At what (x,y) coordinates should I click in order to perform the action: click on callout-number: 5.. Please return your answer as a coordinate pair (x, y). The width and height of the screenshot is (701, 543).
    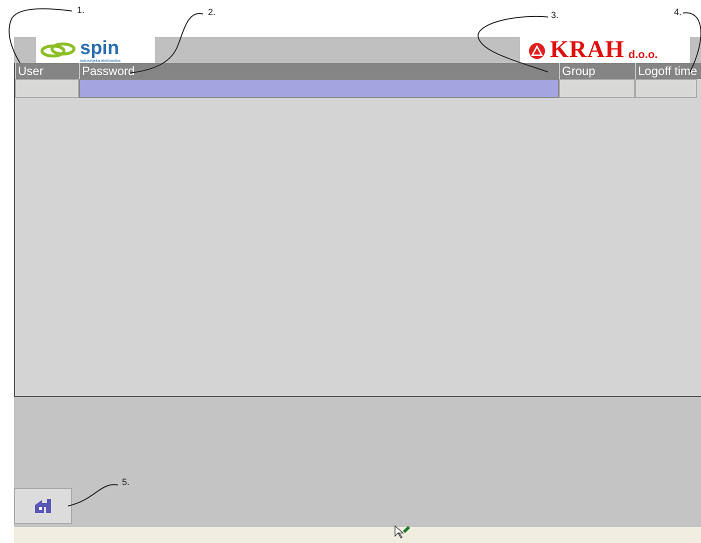
    Looking at the image, I should click on (126, 482).